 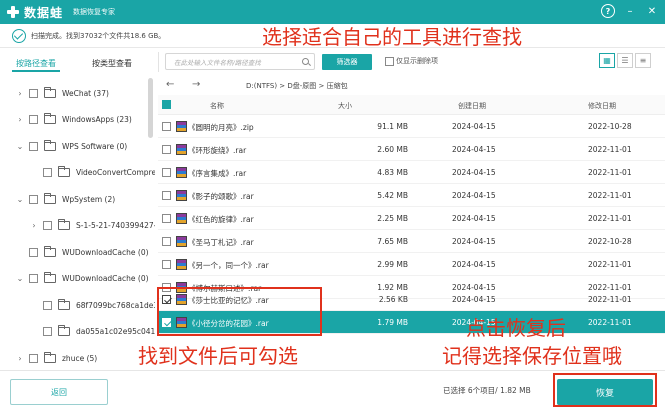 I want to click on file-size: 2.25 MB, so click(x=392, y=218).